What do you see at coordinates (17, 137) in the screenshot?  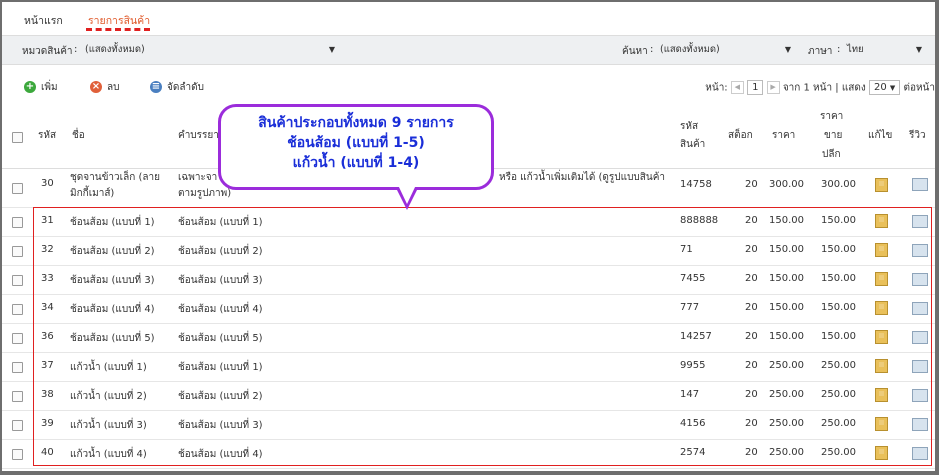 I see `select-all-checkbox` at bounding box center [17, 137].